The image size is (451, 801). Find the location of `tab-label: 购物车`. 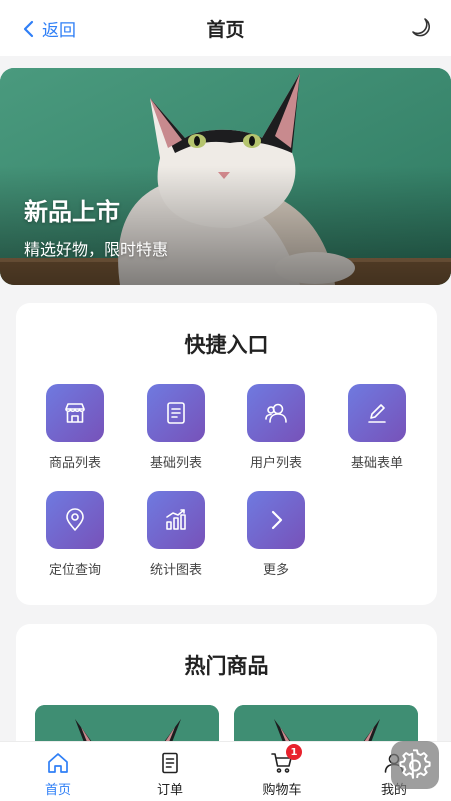

tab-label: 购物车 is located at coordinates (282, 790).